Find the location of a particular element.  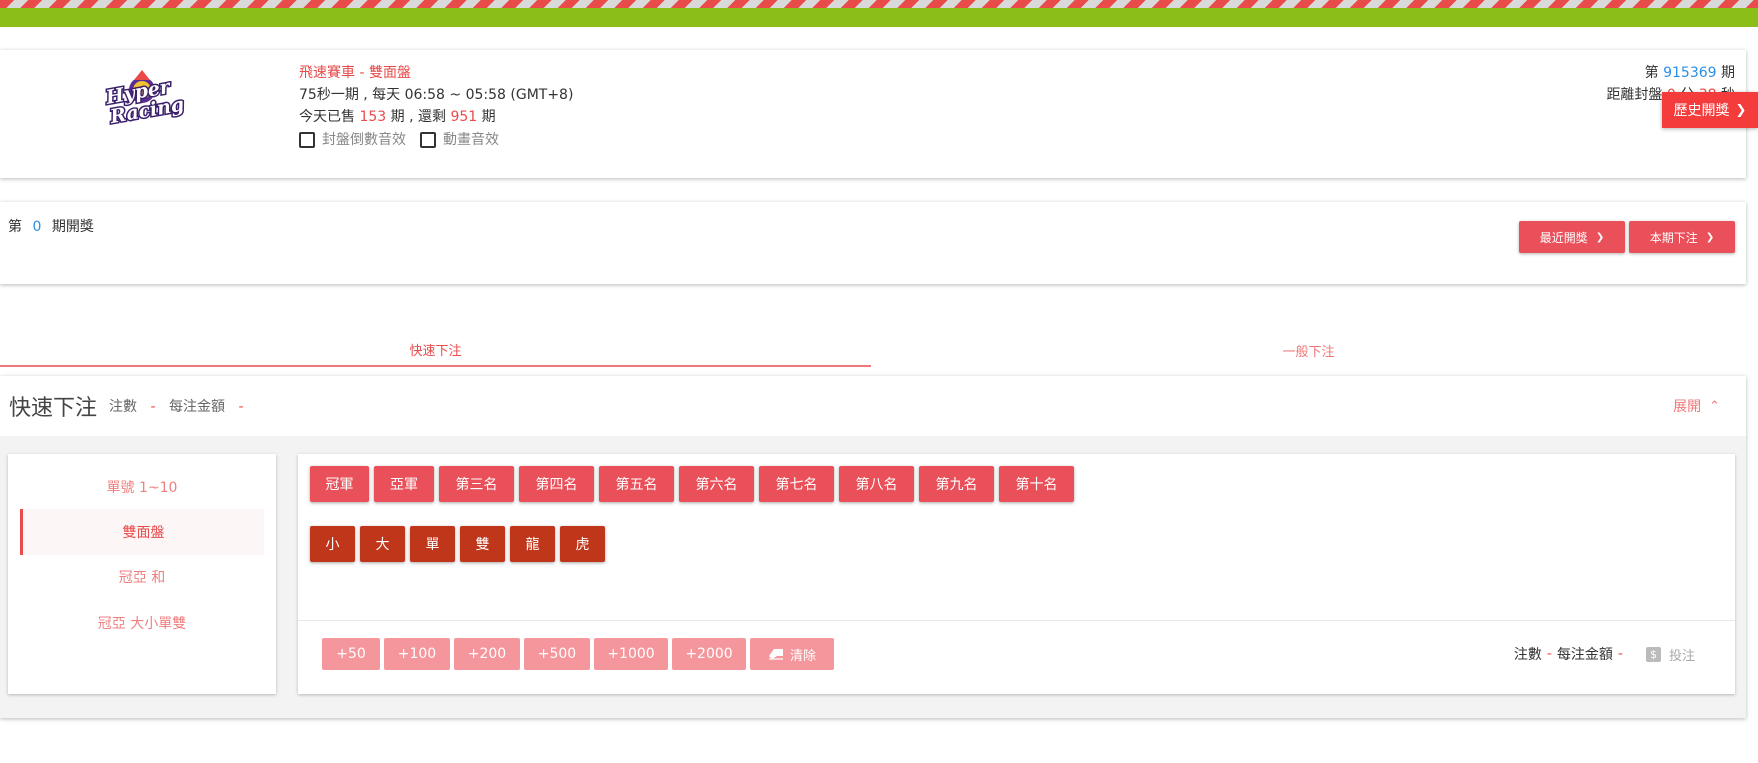

bet-count-value: - is located at coordinates (153, 407).